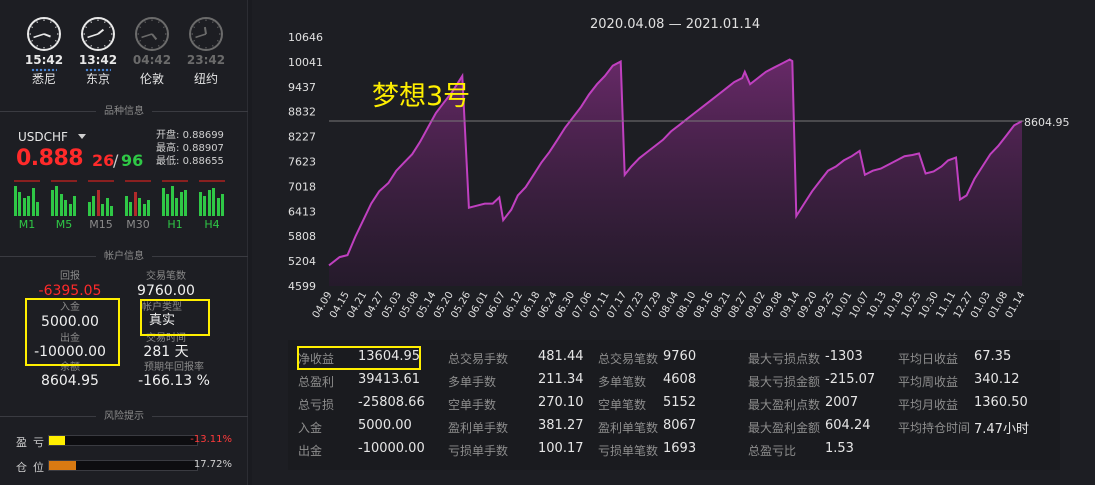 The image size is (1095, 485). Describe the element at coordinates (33, 467) in the screenshot. I see `risk-position-label: 仓位` at that location.